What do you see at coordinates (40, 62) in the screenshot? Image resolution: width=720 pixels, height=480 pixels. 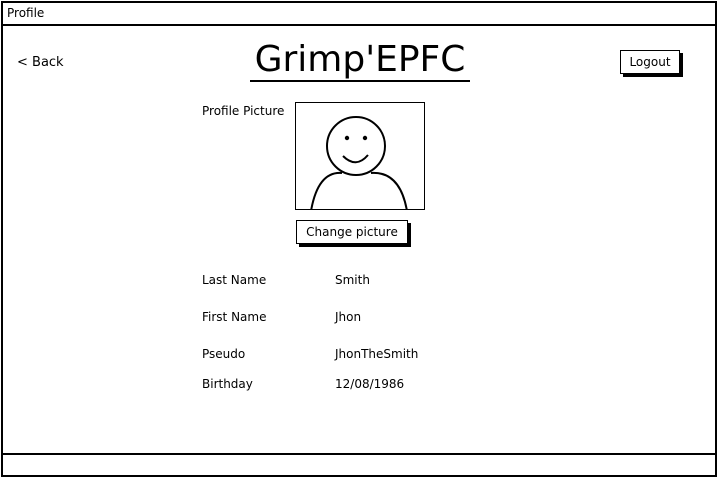 I see `back-link: < Back` at bounding box center [40, 62].